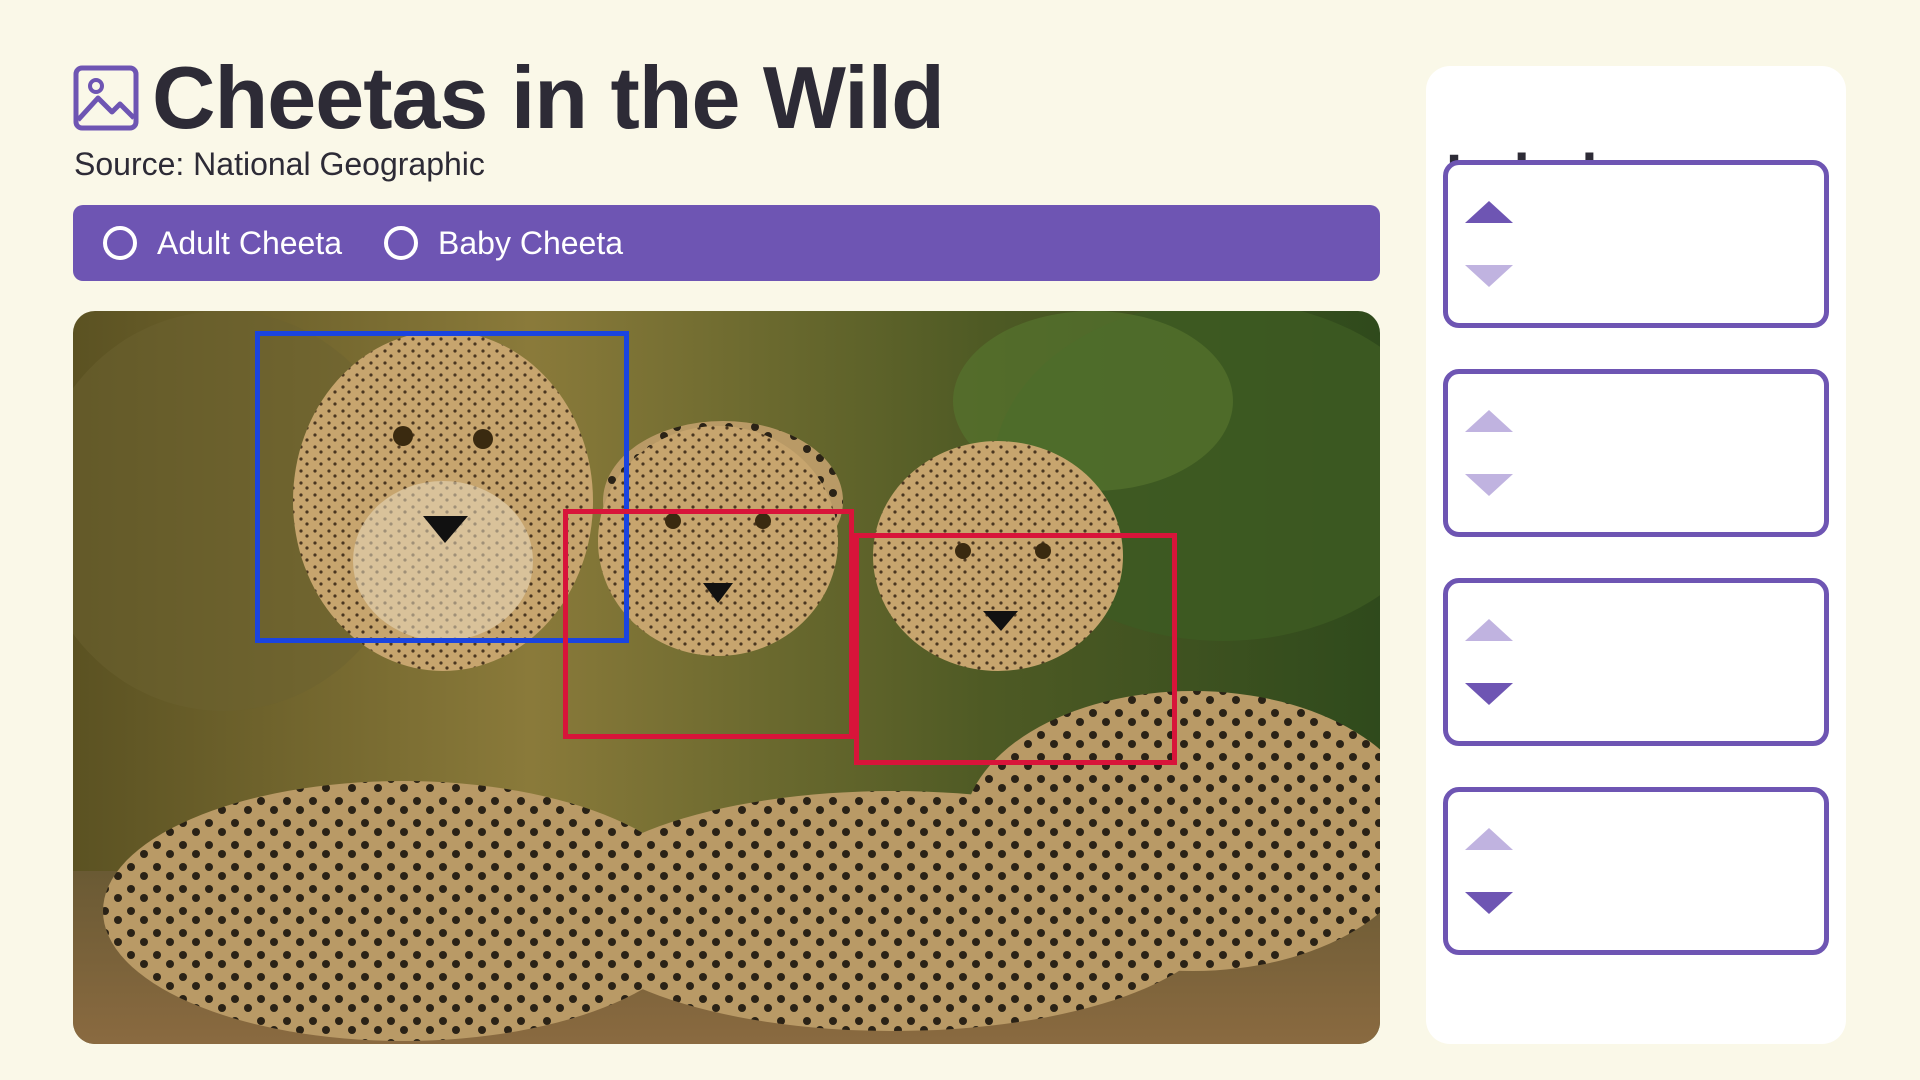 This screenshot has width=1920, height=1080. I want to click on class-selector-bar: Adult Cheeta Baby Cheeta, so click(726, 243).